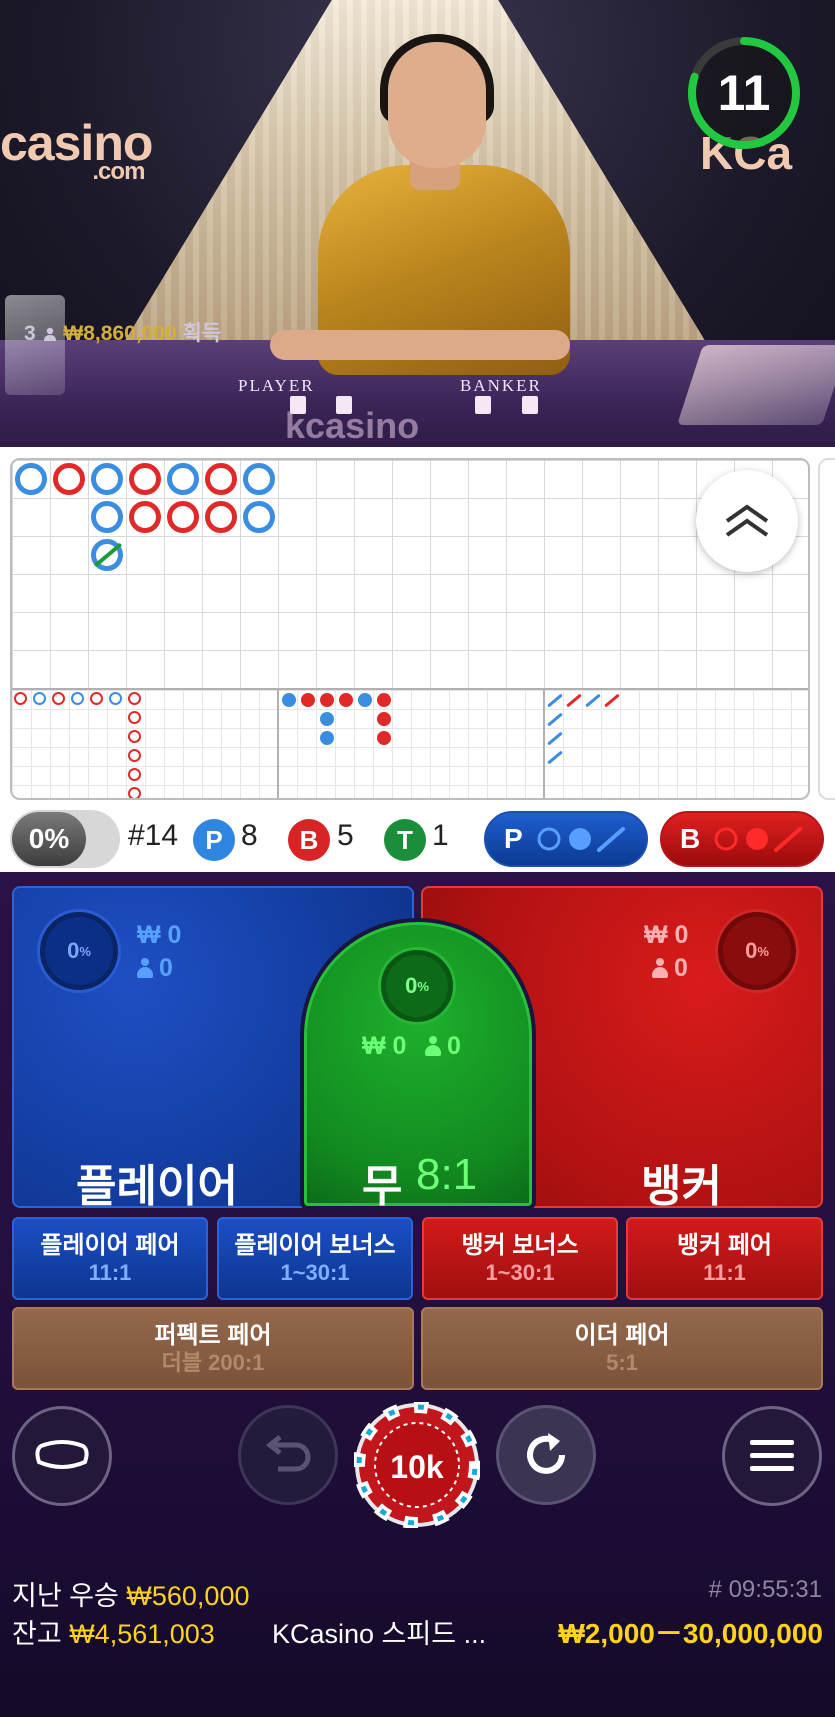  I want to click on menu-icon, so click(772, 1455).